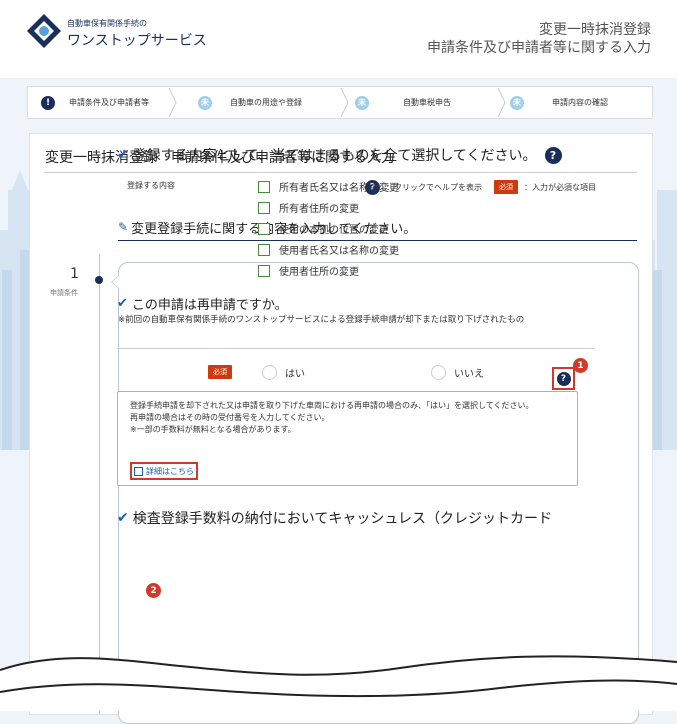 The image size is (677, 724). Describe the element at coordinates (580, 365) in the screenshot. I see `annotation-marker-1: 1` at that location.